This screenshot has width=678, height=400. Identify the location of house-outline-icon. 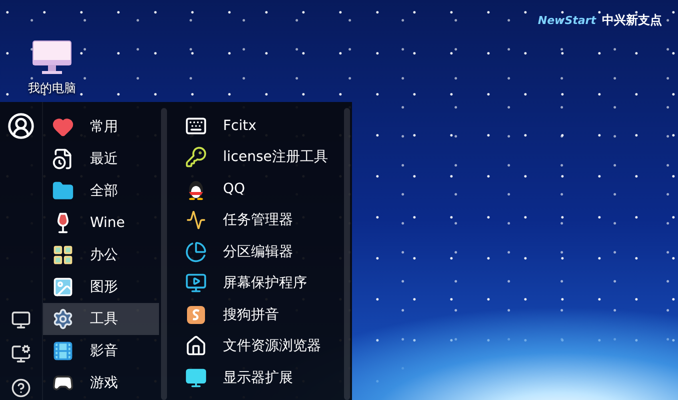
(196, 346).